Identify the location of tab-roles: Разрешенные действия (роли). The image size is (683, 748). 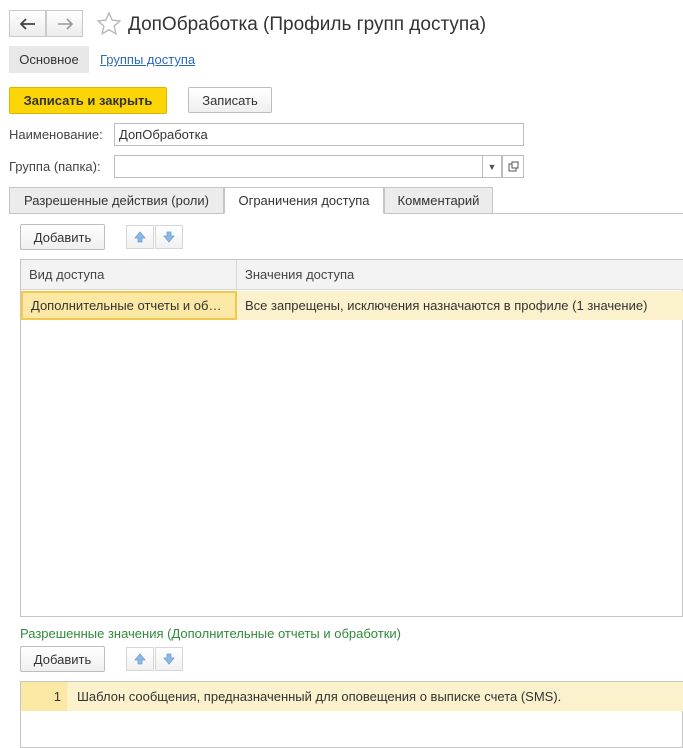
(116, 200).